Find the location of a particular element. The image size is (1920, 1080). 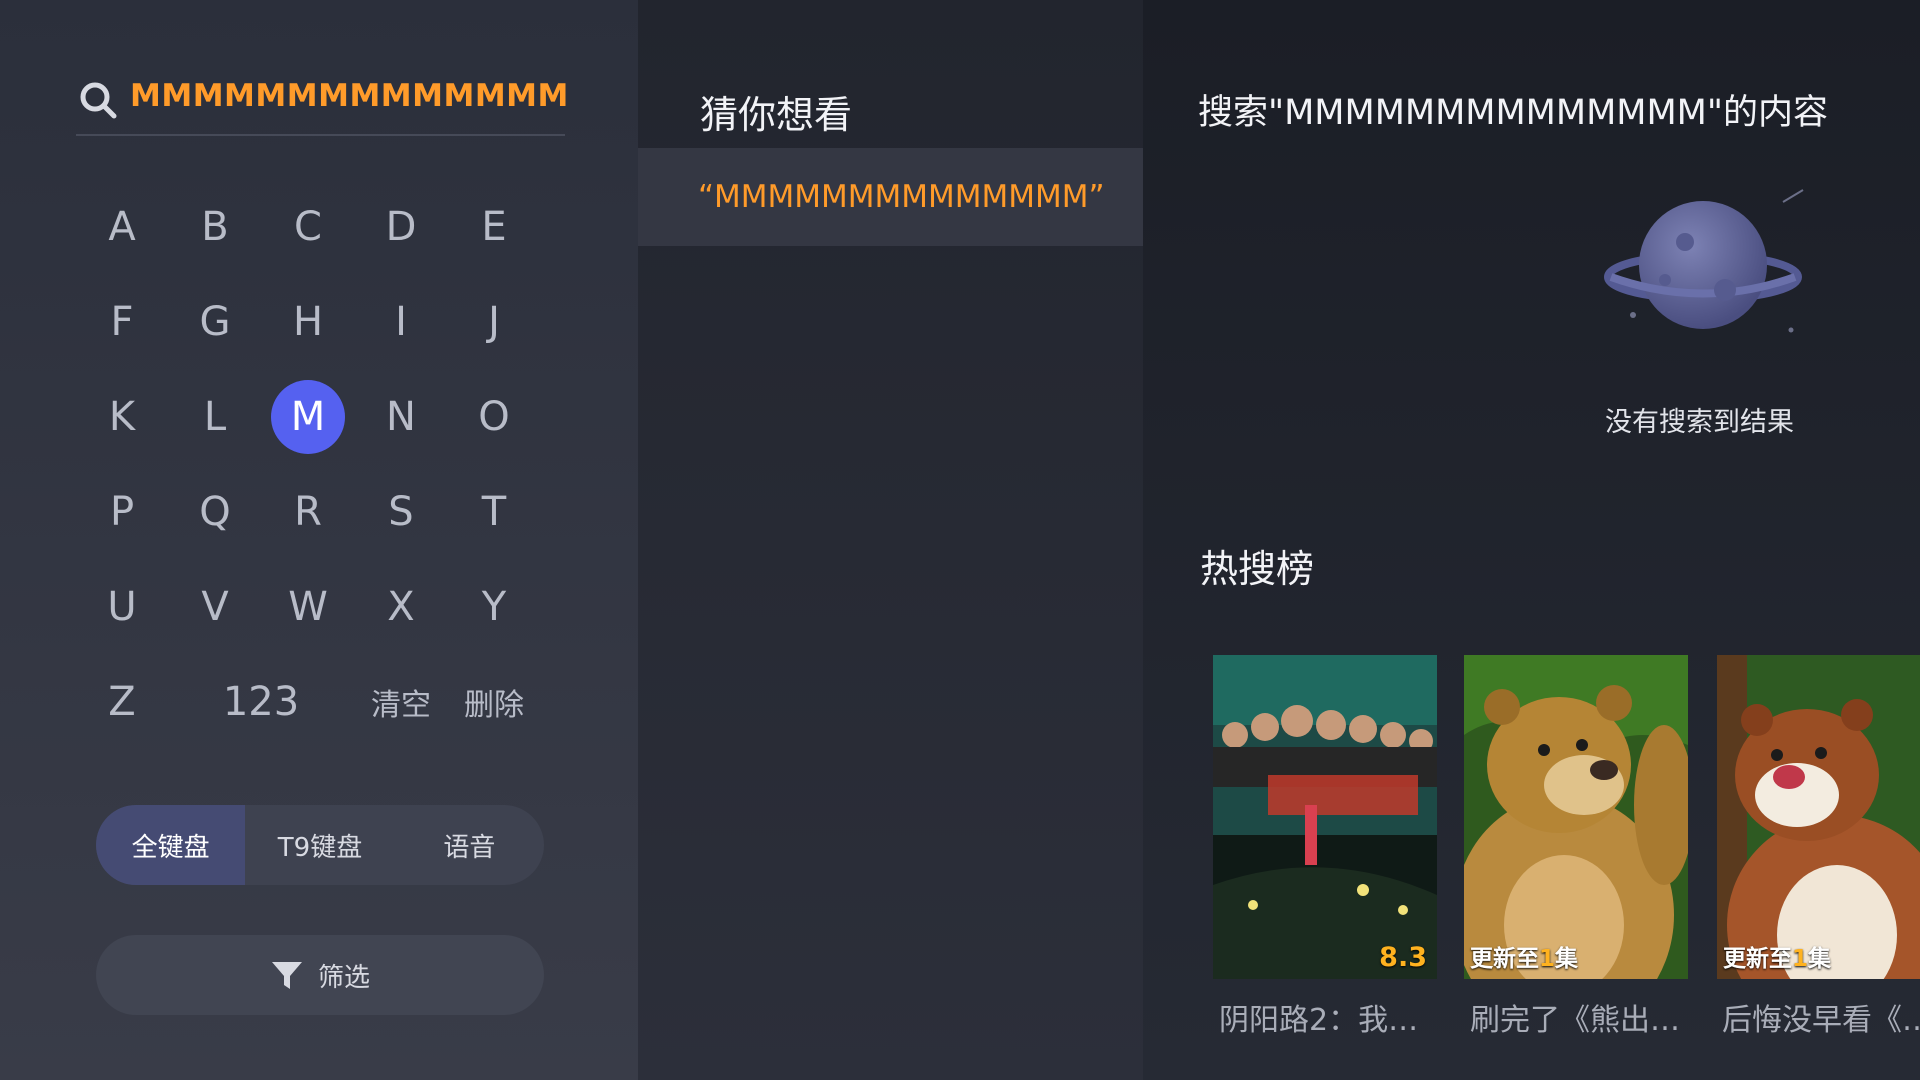

key-123: 123 is located at coordinates (261, 702).